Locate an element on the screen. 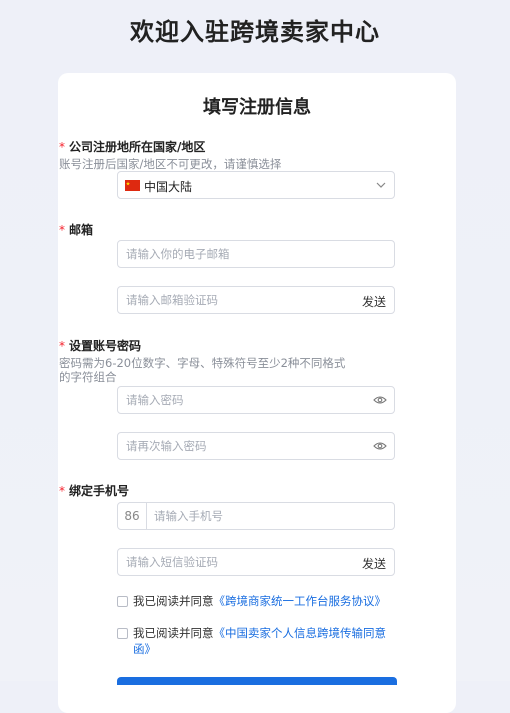 The width and height of the screenshot is (510, 713). country-select: 中国大陆 is located at coordinates (256, 185).